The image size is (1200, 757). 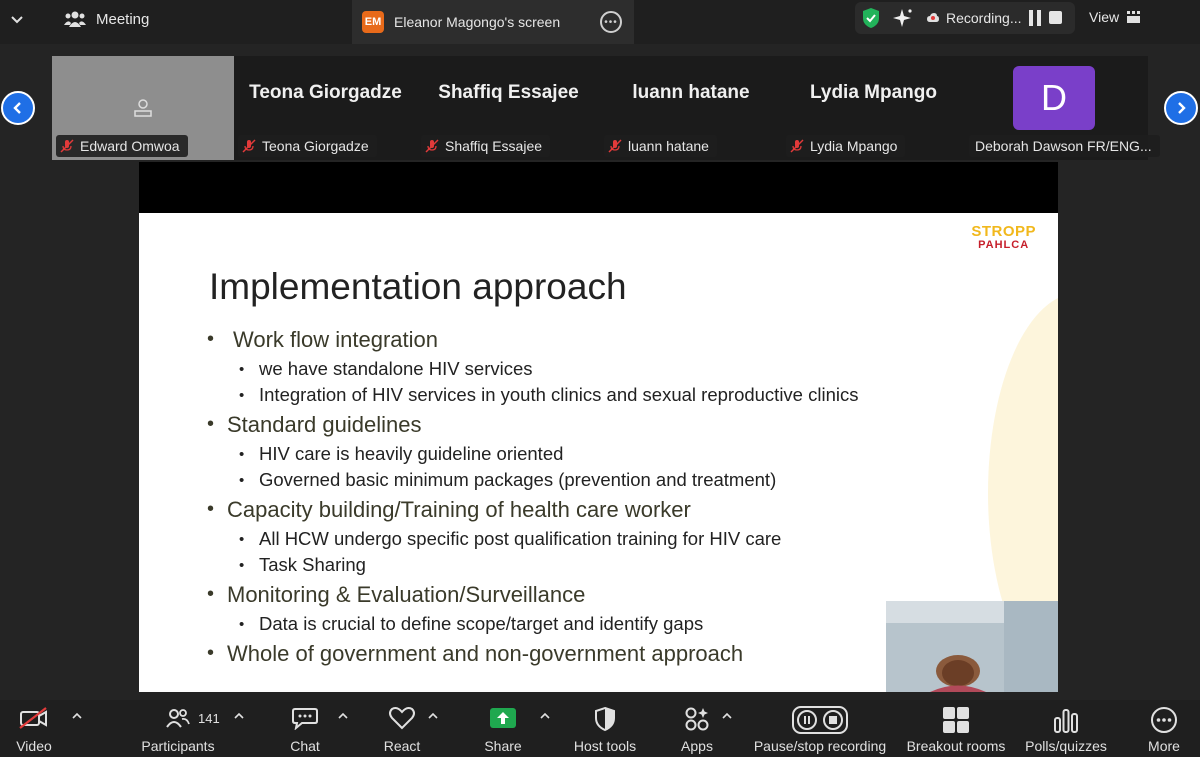 I want to click on breakout-rooms-icon, so click(x=956, y=720).